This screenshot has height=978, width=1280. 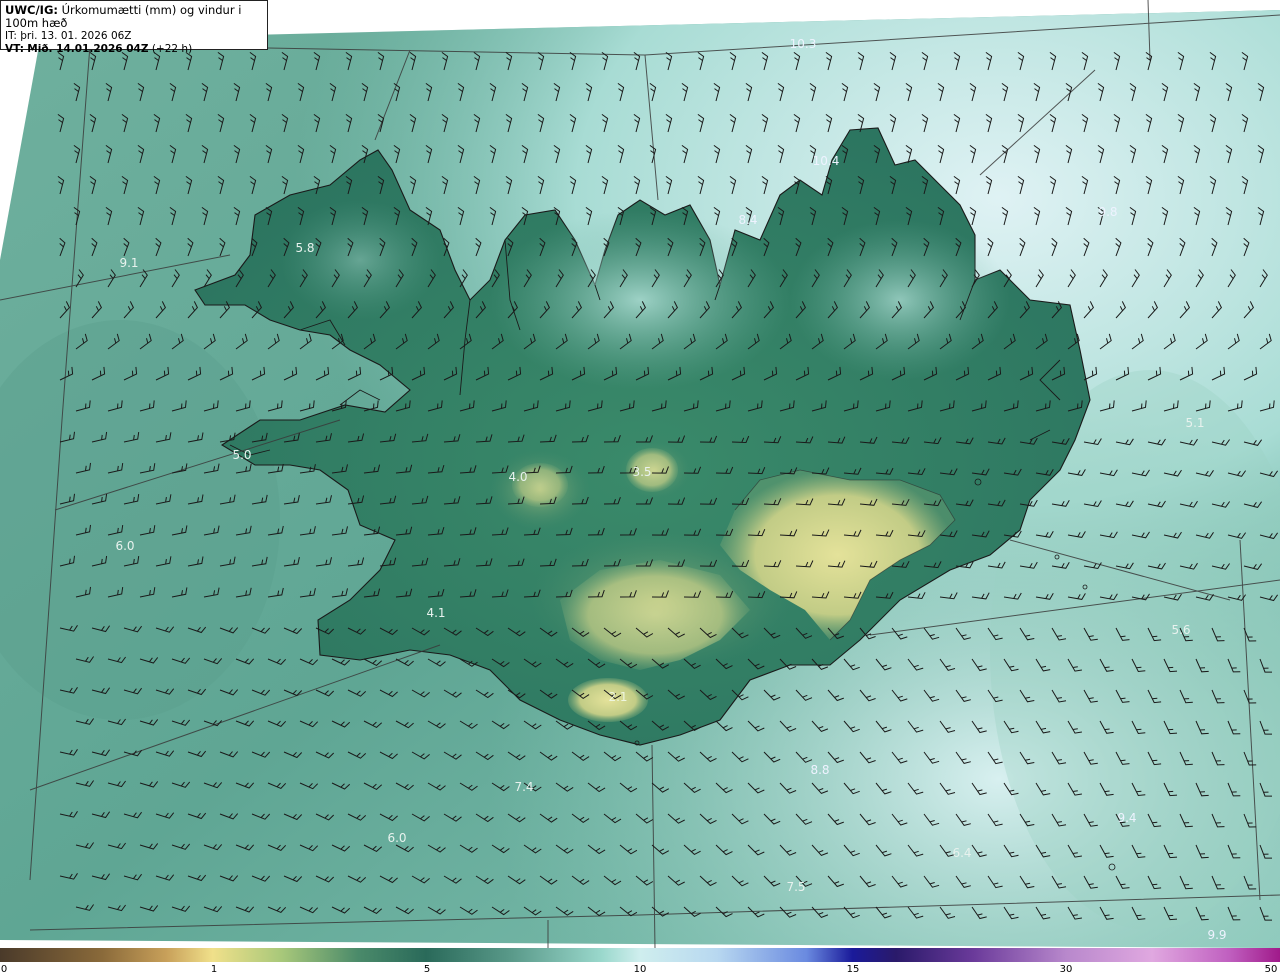 What do you see at coordinates (640, 969) in the screenshot?
I see `colorbar-tick: 10` at bounding box center [640, 969].